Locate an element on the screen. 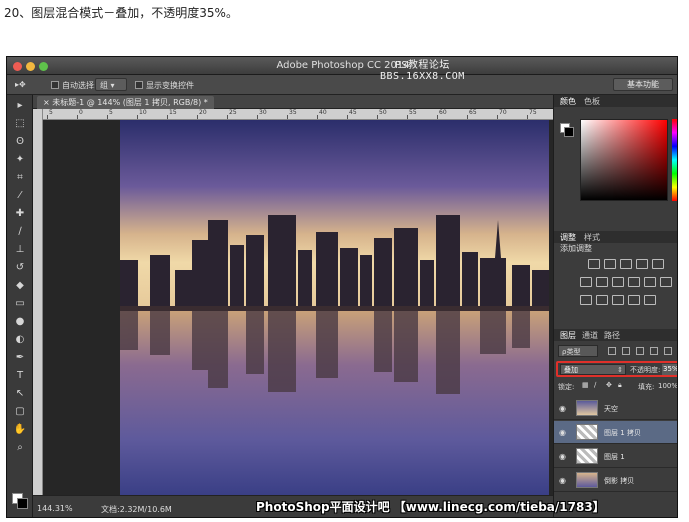  hue-saturation-icon is located at coordinates (586, 282).